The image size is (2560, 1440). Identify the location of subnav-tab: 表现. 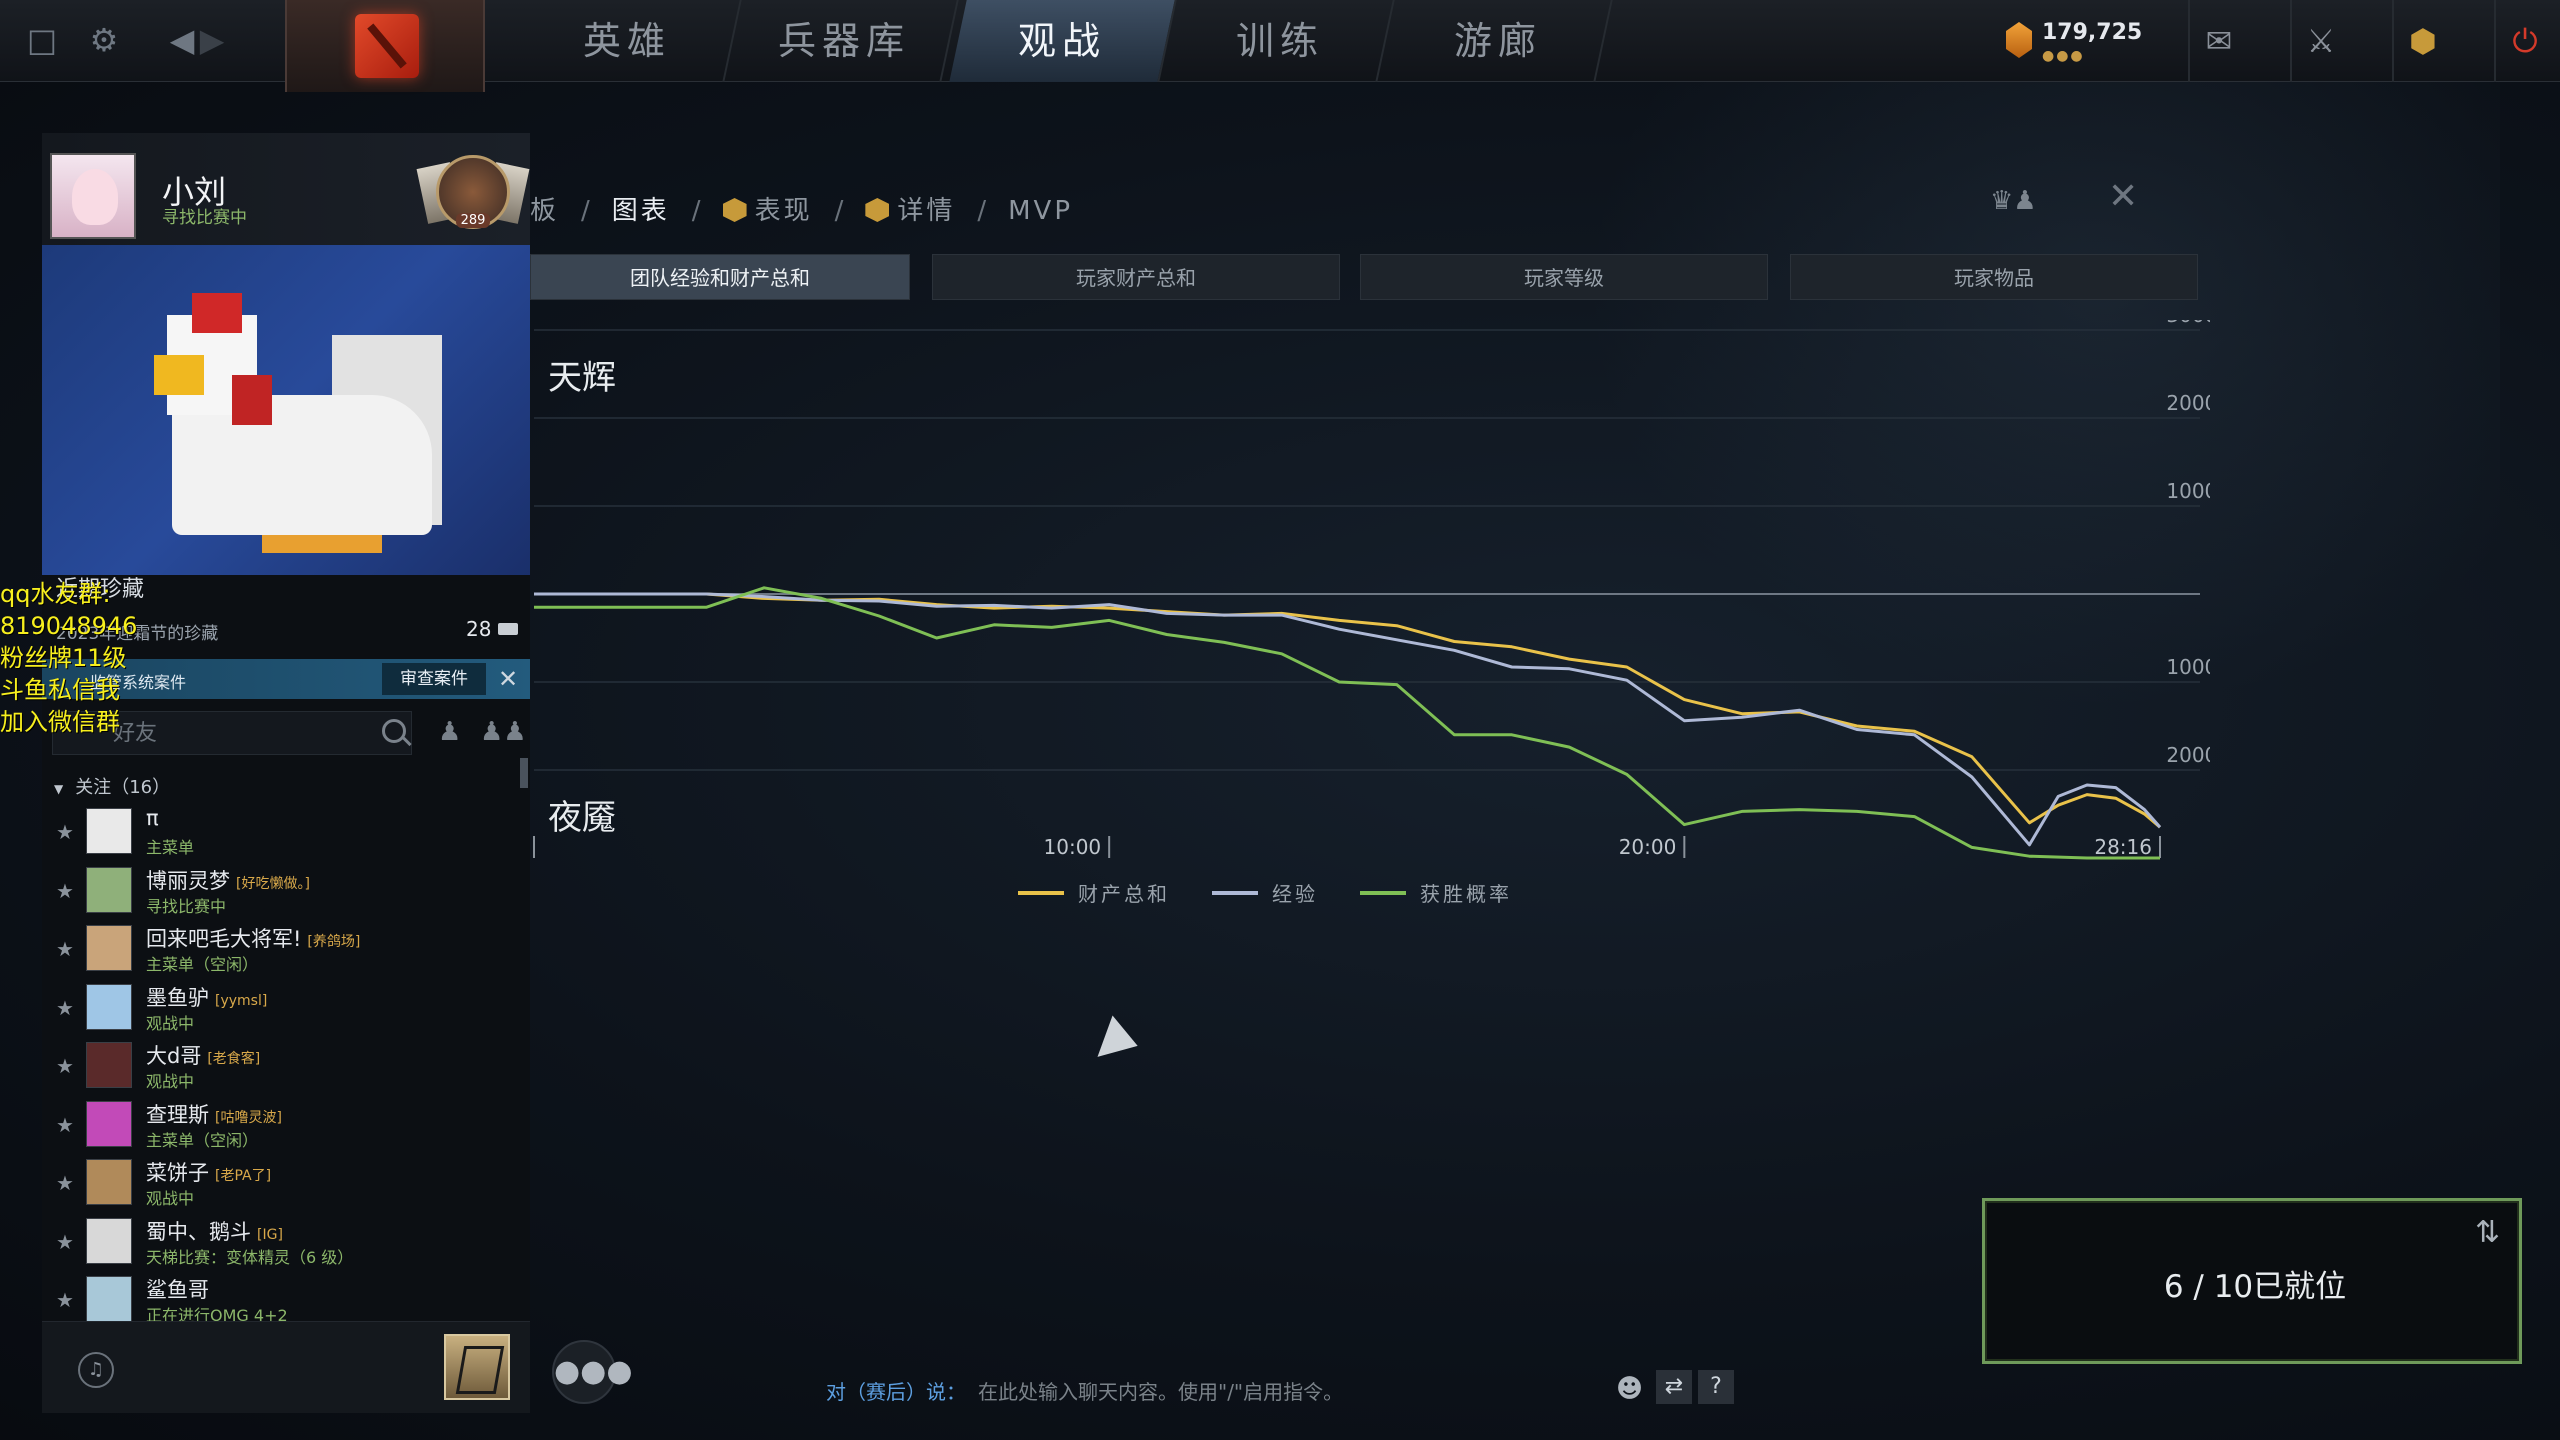
(767, 208).